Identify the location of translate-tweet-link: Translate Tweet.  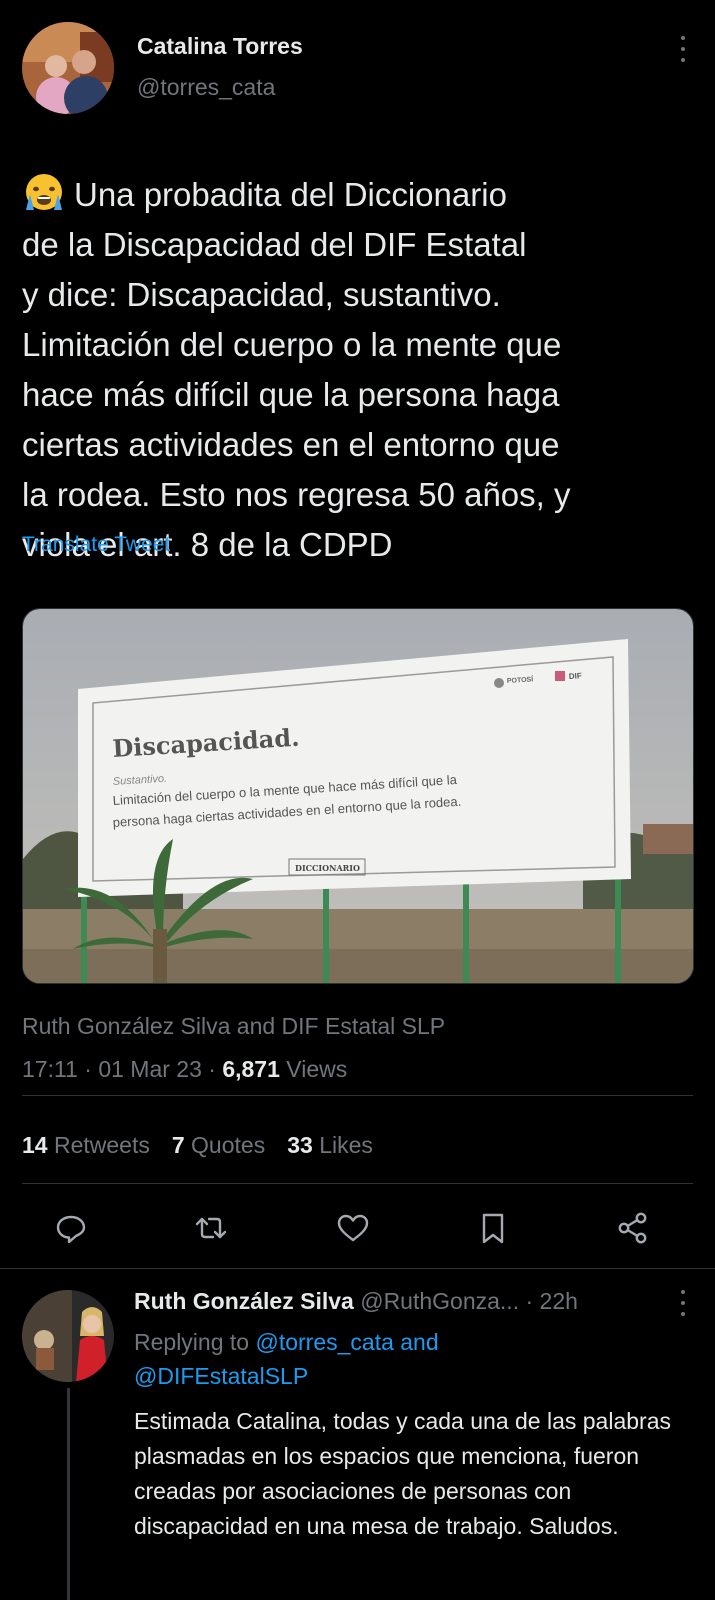
(96, 545).